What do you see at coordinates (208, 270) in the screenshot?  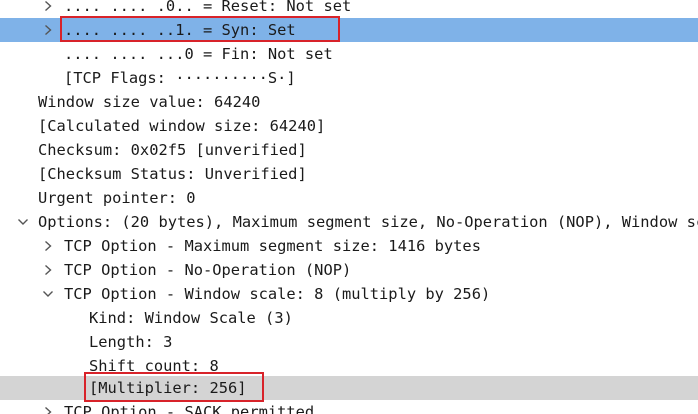 I see `tree-row-label: TCP Option - No-Operation (NOP)` at bounding box center [208, 270].